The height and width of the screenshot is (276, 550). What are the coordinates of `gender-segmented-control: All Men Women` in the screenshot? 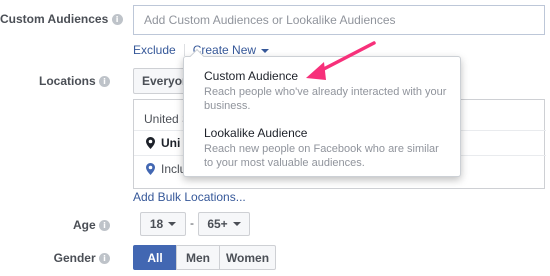 It's located at (204, 257).